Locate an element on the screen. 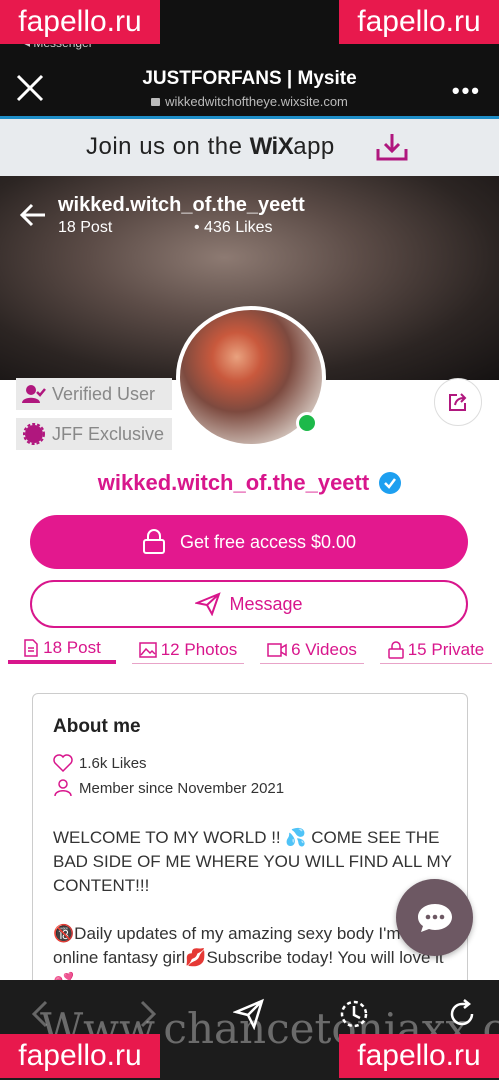 The width and height of the screenshot is (499, 1080). watermark-top-right: fapello.ru is located at coordinates (419, 22).